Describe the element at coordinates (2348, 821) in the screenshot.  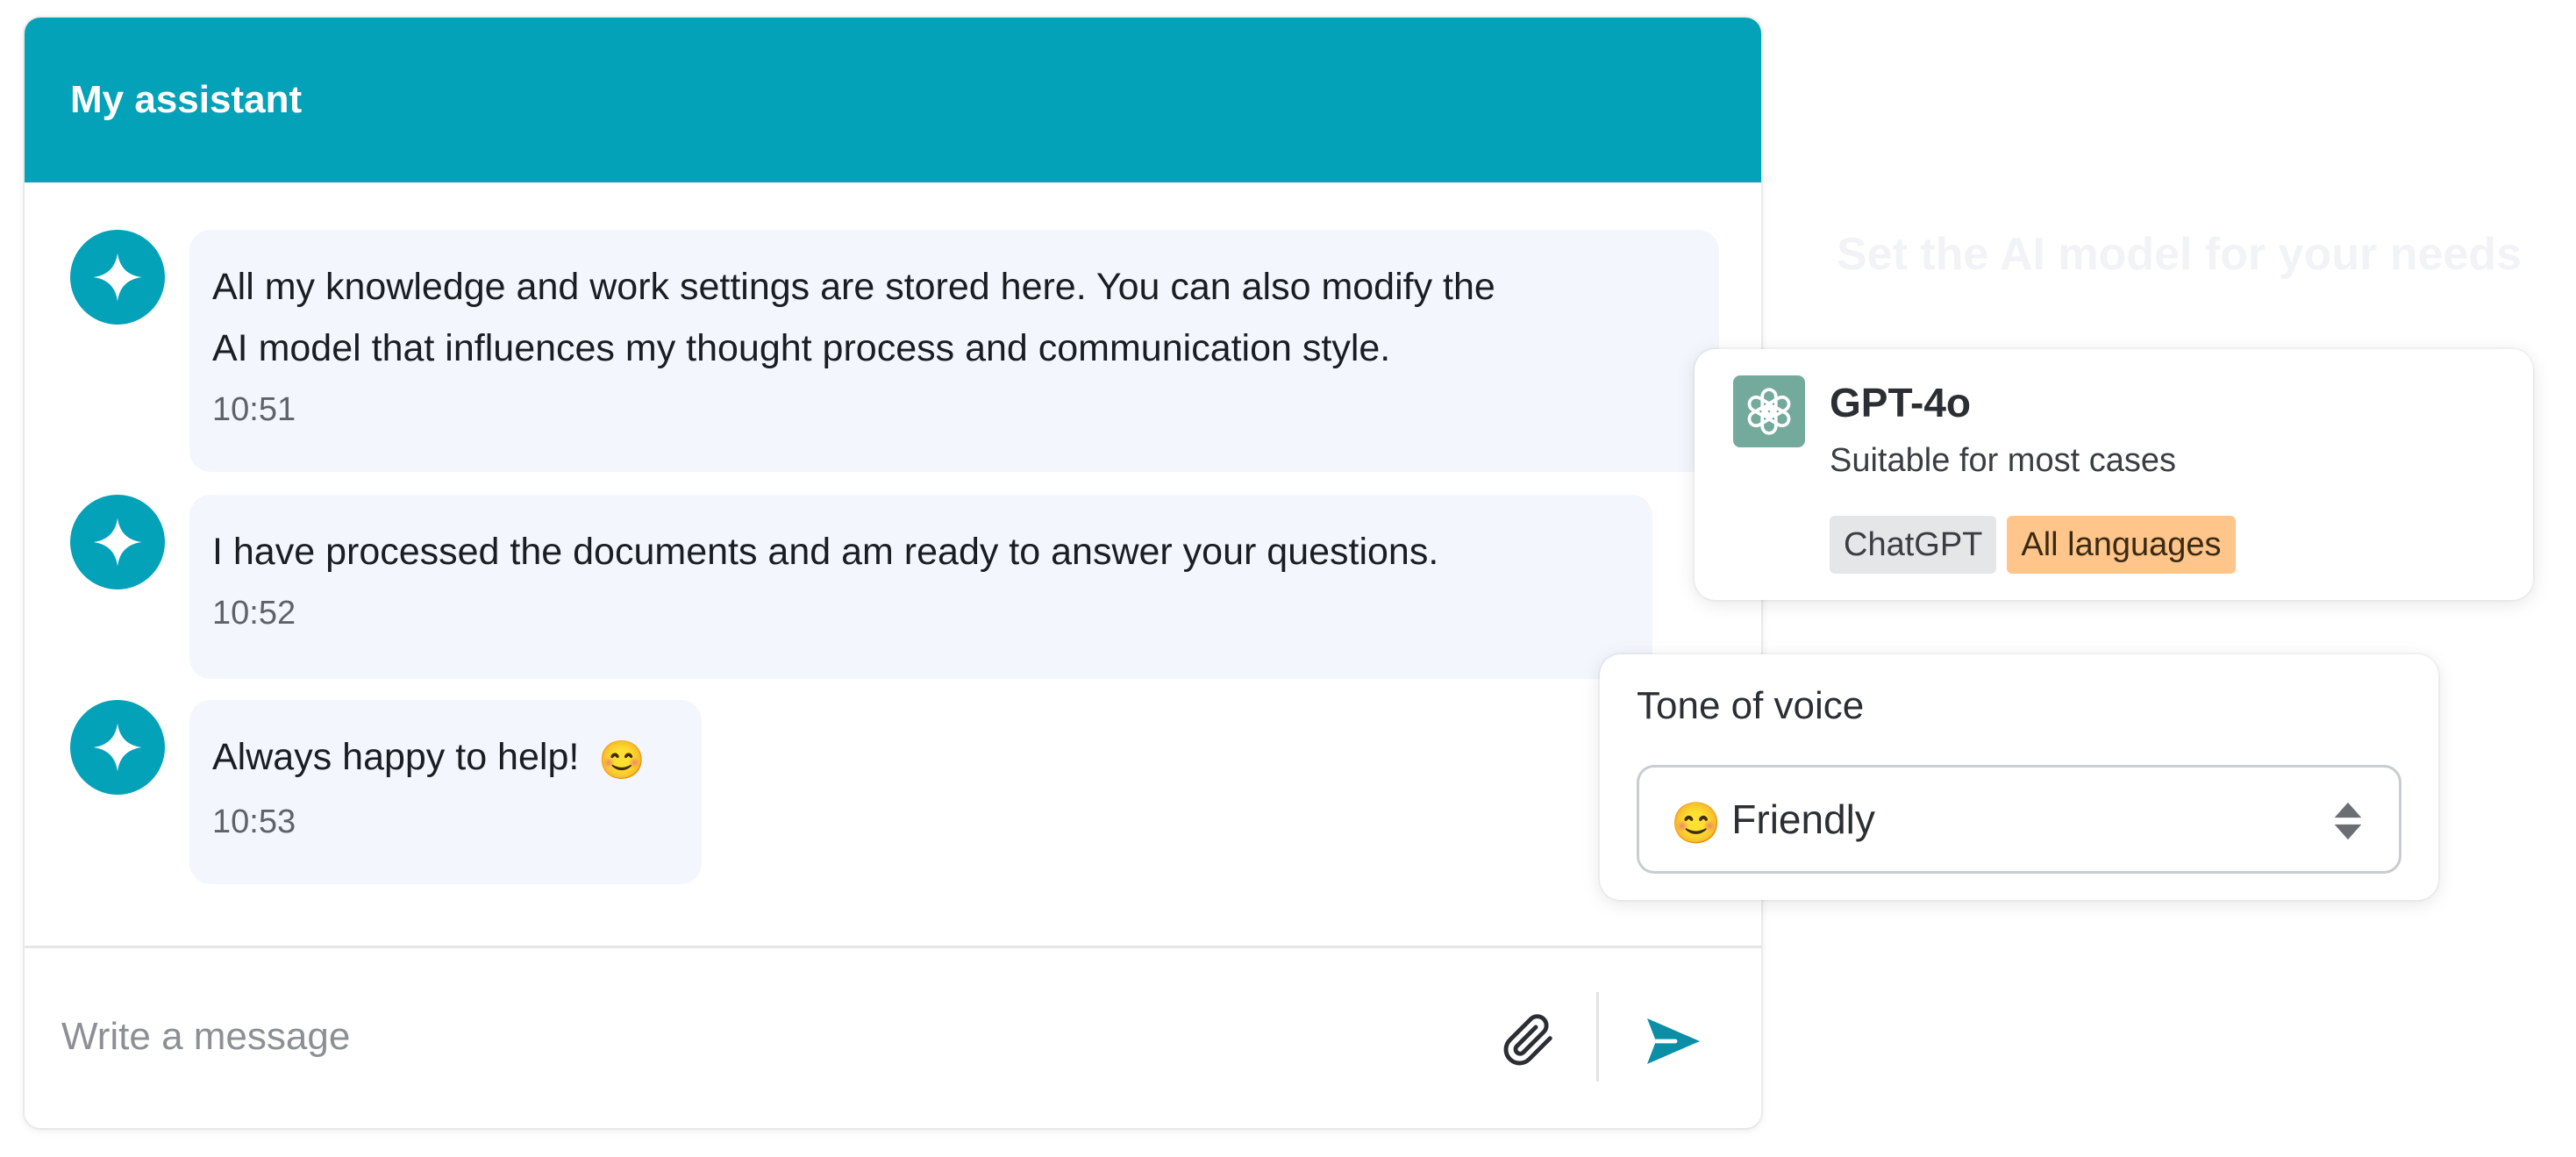
I see `updown-arrows-icon` at that location.